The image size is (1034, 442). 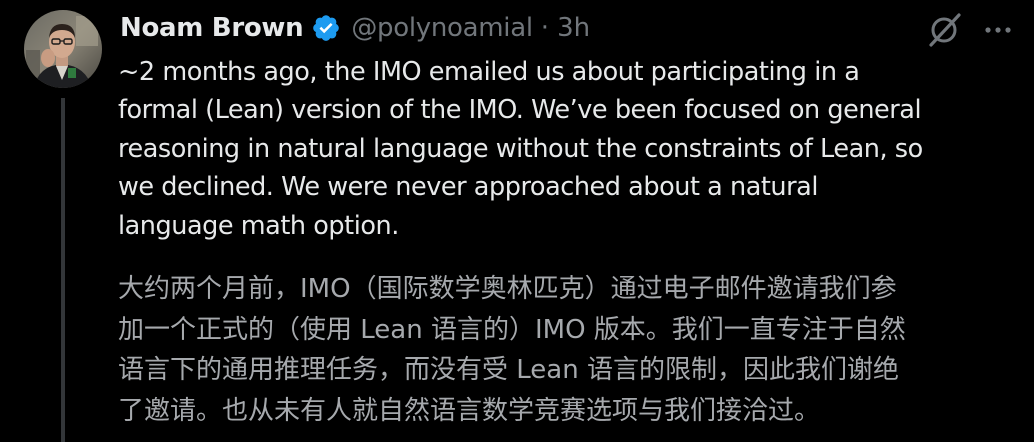 What do you see at coordinates (998, 30) in the screenshot?
I see `more-horizontal-icon` at bounding box center [998, 30].